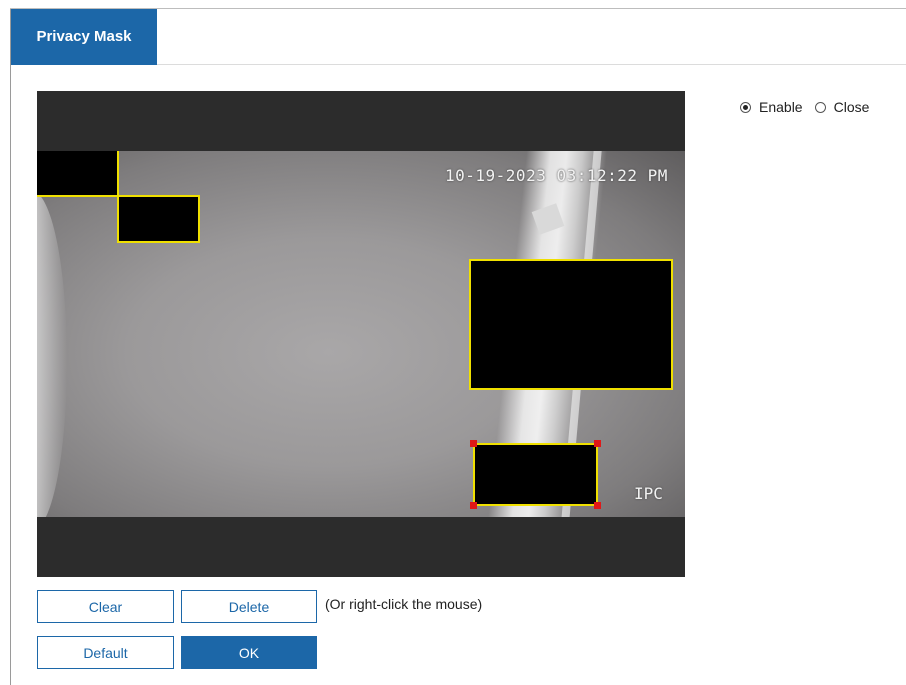  I want to click on right-click-hint: (Or right-click the mouse), so click(404, 604).